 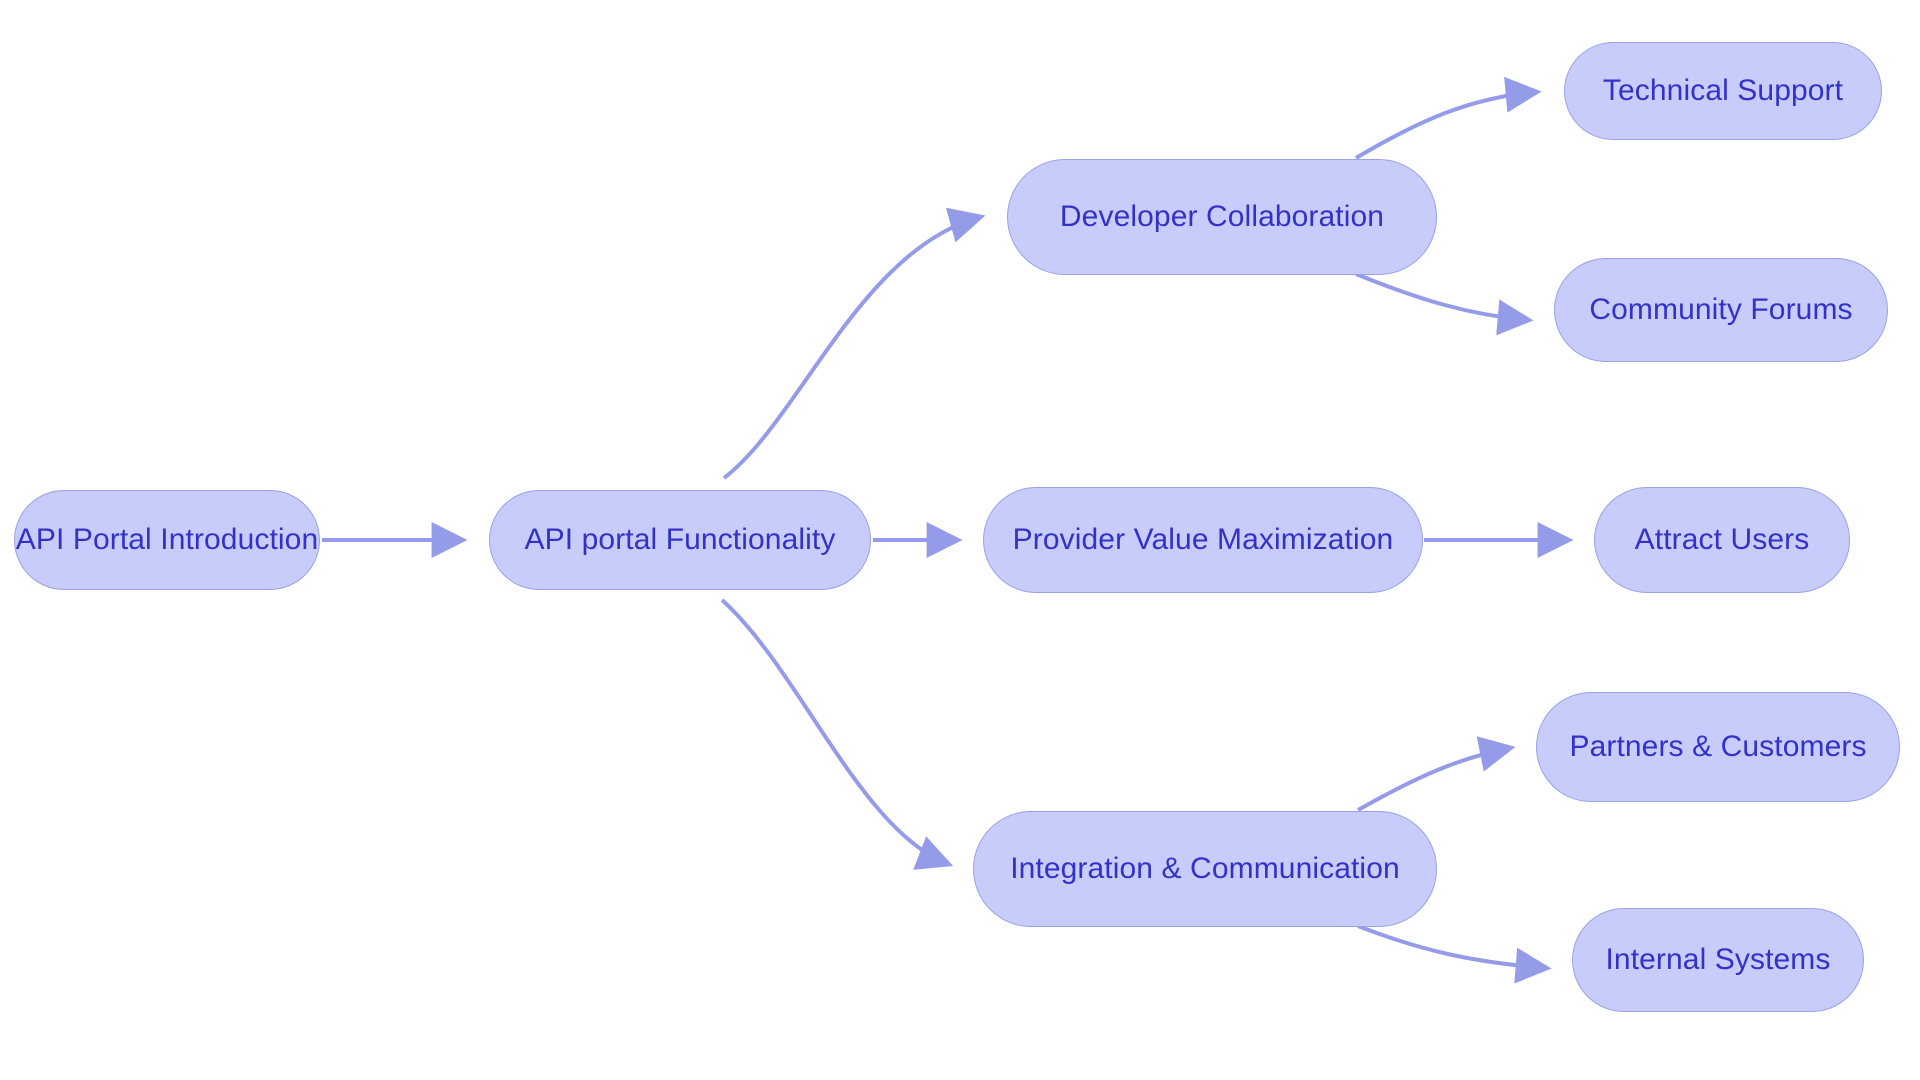 I want to click on edge-developer-to-community-forums, so click(x=1444, y=304).